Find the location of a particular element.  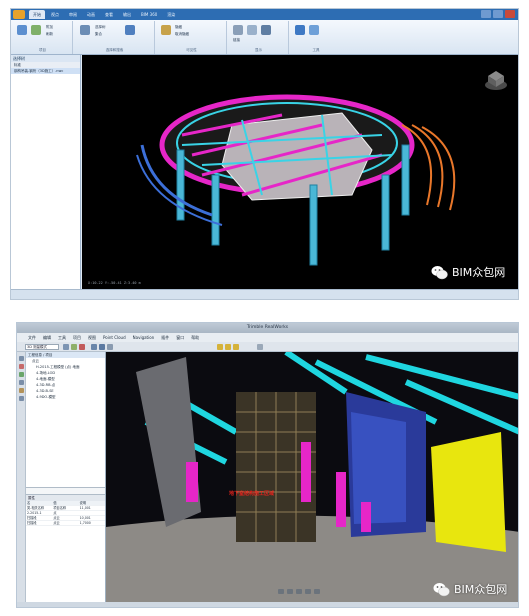

measure-icon is located at coordinates (220, 347).